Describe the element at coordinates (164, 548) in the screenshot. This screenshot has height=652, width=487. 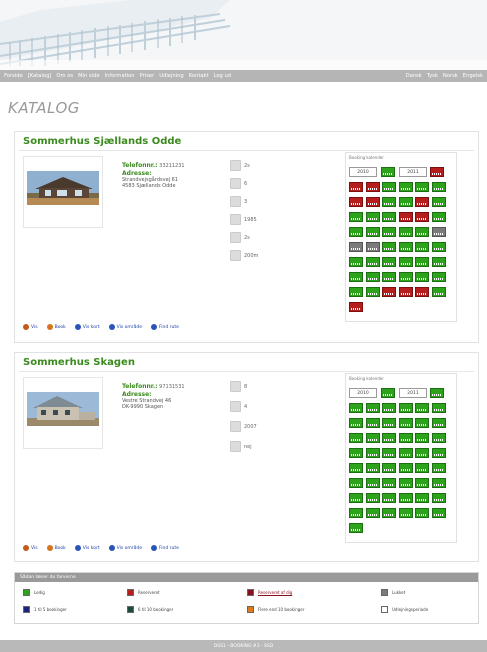
I see `route-link: Find rute` at that location.